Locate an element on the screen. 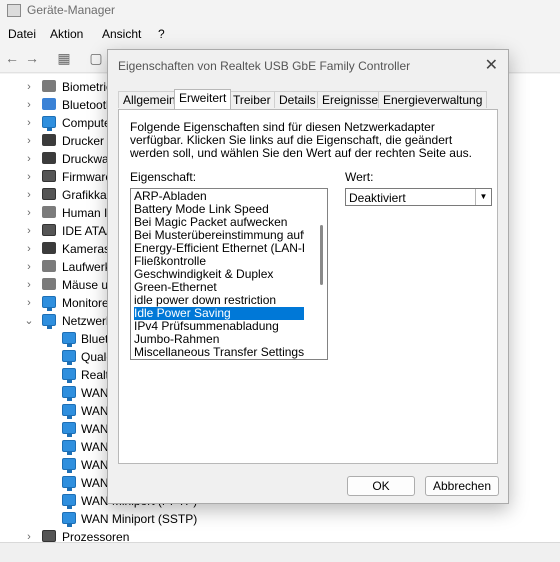  tree-label: Mäuse u is located at coordinates (85, 285).